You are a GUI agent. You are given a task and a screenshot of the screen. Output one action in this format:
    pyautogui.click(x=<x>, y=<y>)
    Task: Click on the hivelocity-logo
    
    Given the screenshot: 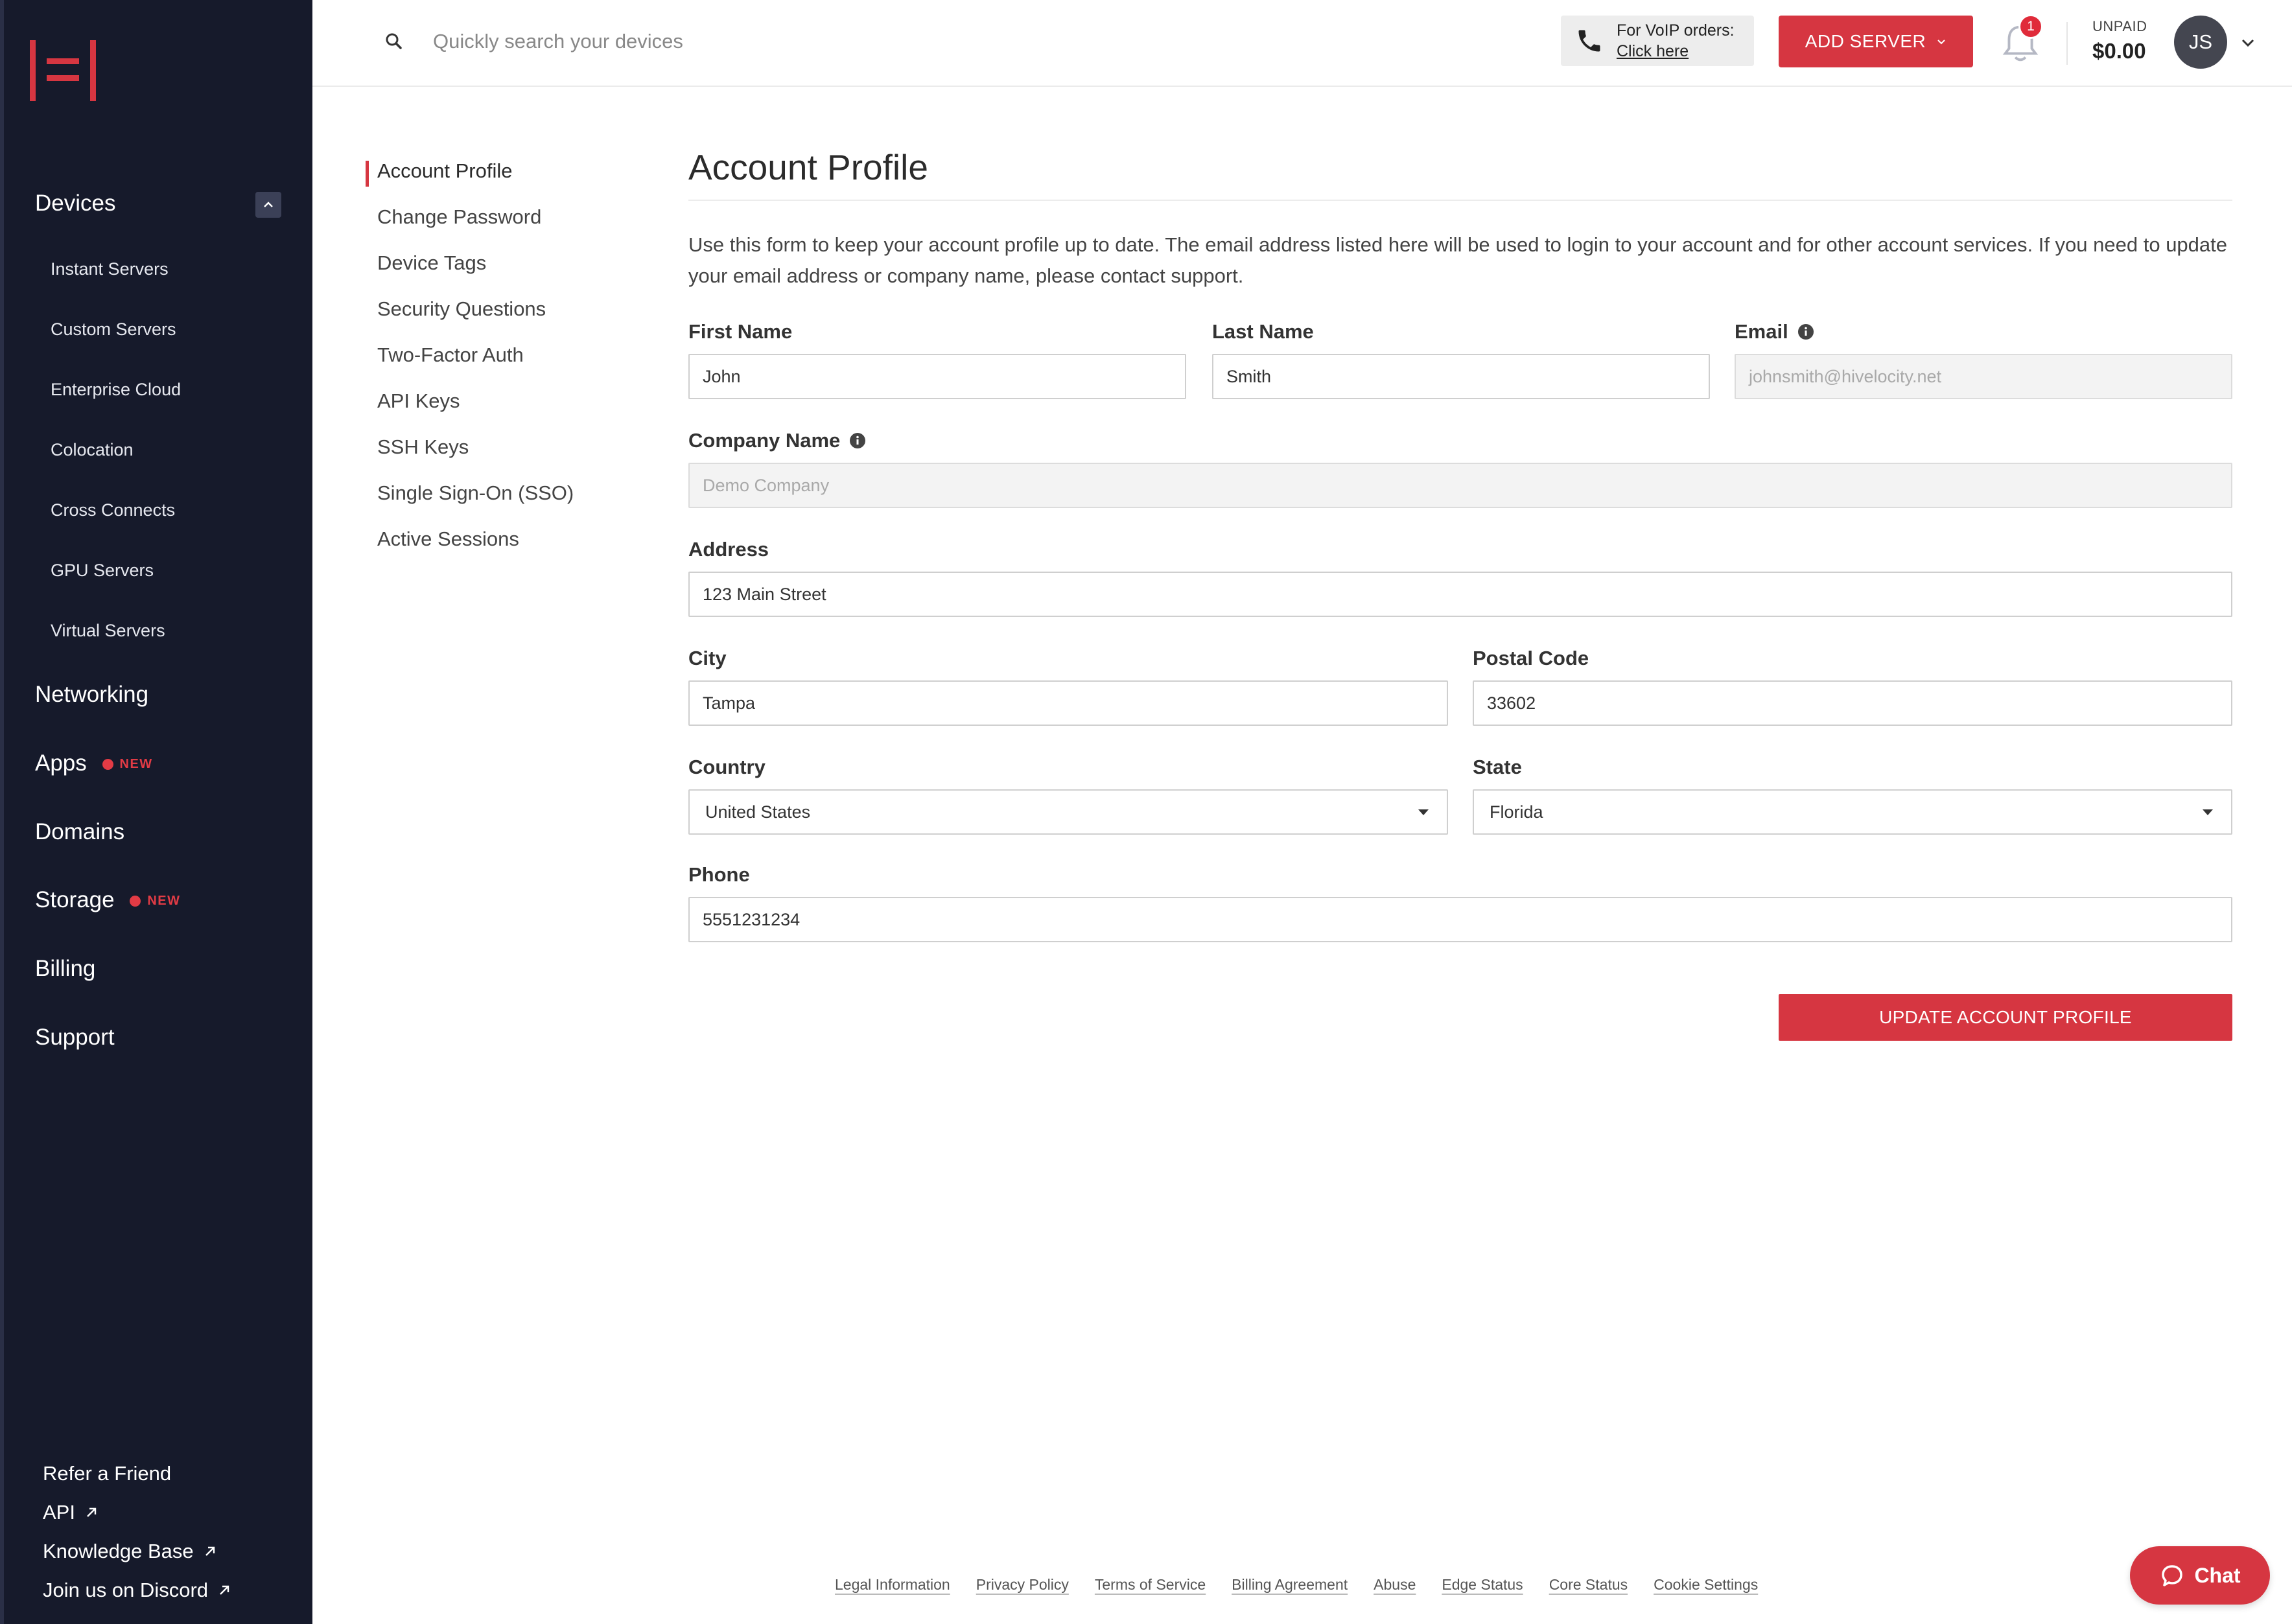 What is the action you would take?
    pyautogui.click(x=63, y=70)
    